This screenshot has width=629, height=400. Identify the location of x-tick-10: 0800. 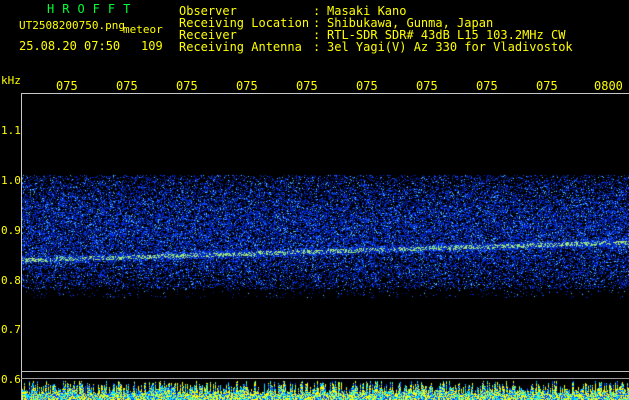
(608, 86).